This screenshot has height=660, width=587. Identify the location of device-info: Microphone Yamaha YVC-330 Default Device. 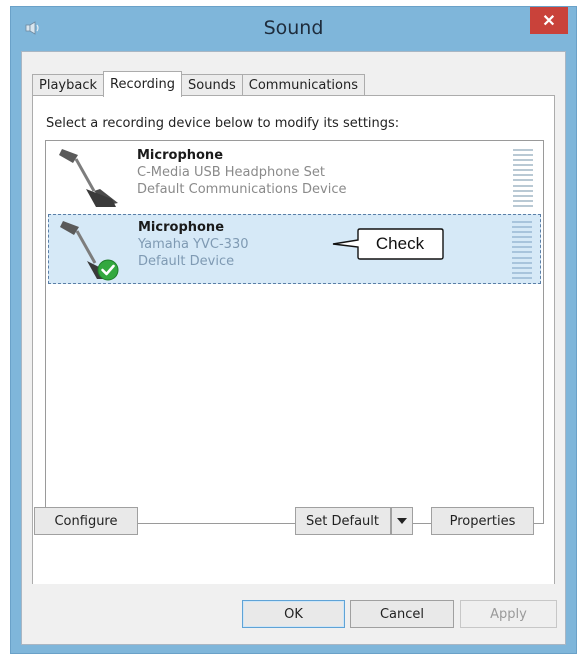
(193, 244).